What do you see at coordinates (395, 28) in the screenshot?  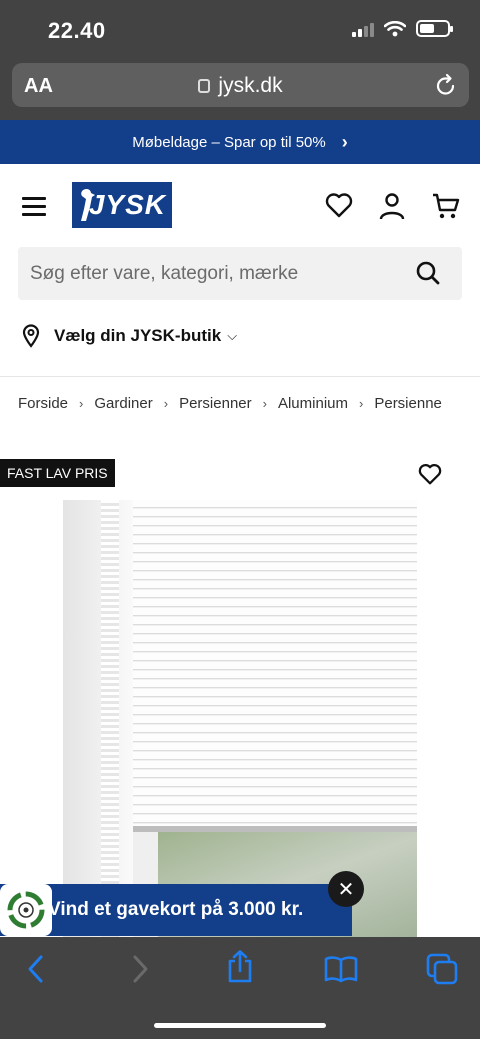 I see `wifi-icon` at bounding box center [395, 28].